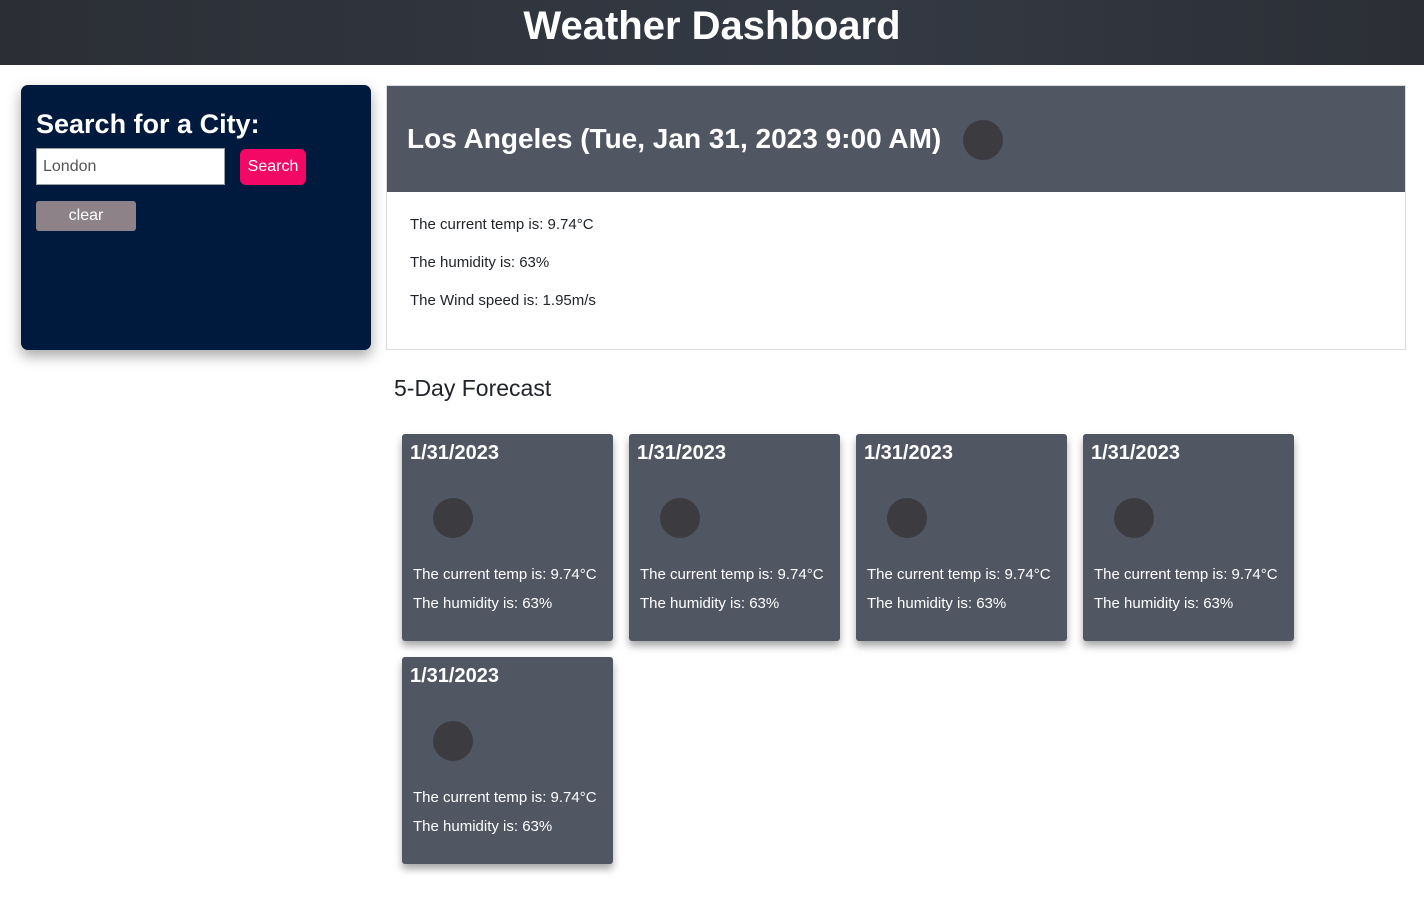 Image resolution: width=1424 pixels, height=903 pixels. Describe the element at coordinates (473, 388) in the screenshot. I see `forecast-title: 5-Day Forecast` at that location.